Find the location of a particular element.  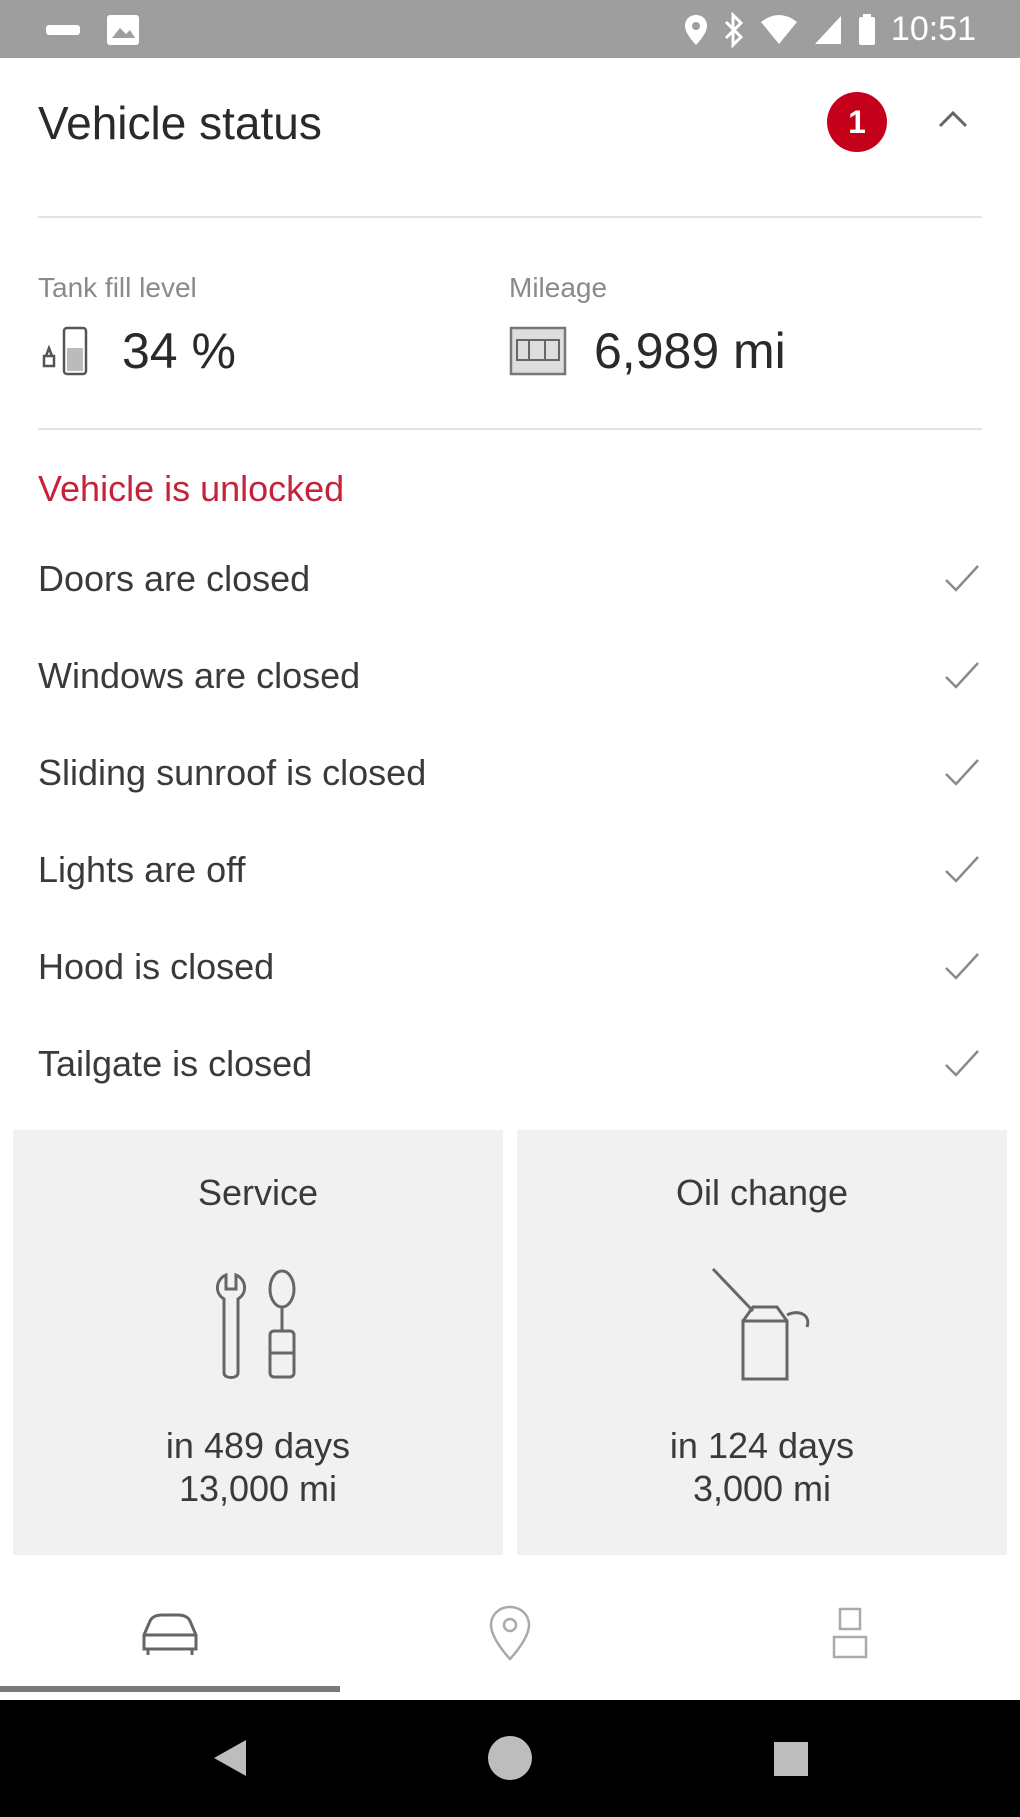

status-text: Doors are closed is located at coordinates (174, 578).